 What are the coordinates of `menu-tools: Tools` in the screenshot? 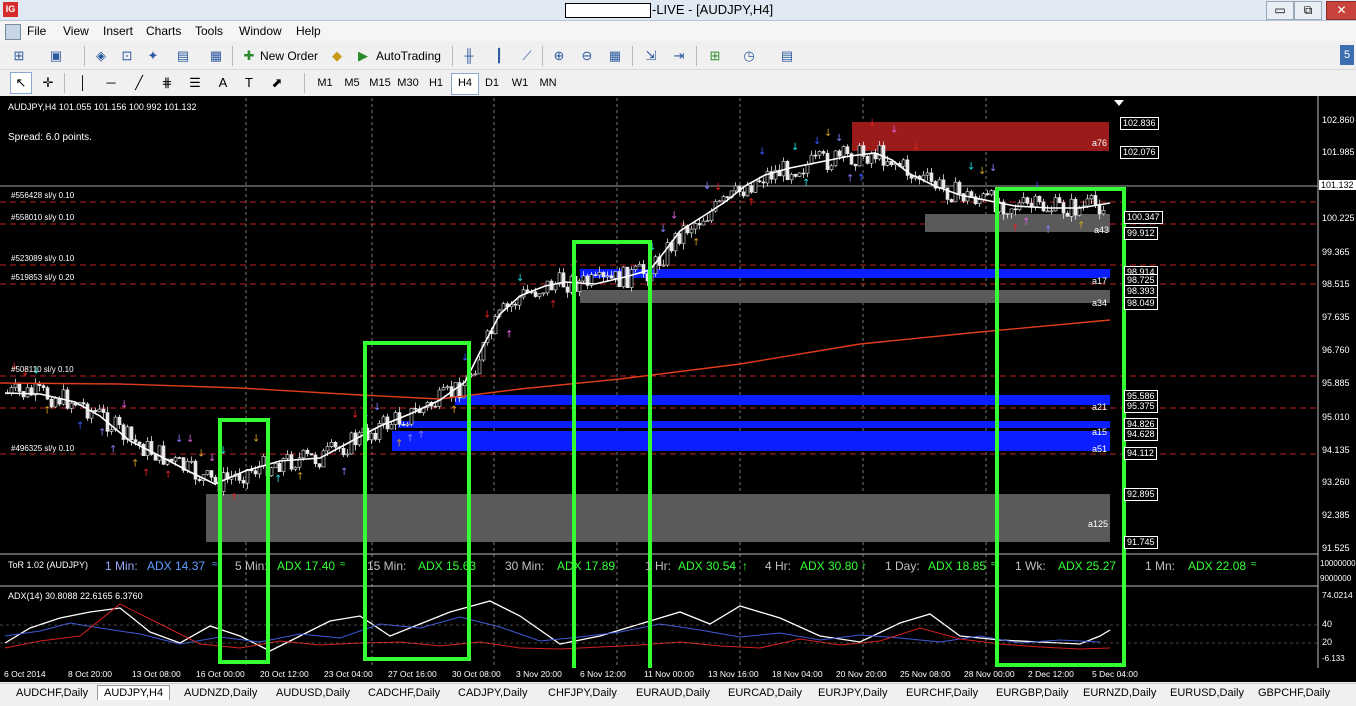 It's located at (209, 31).